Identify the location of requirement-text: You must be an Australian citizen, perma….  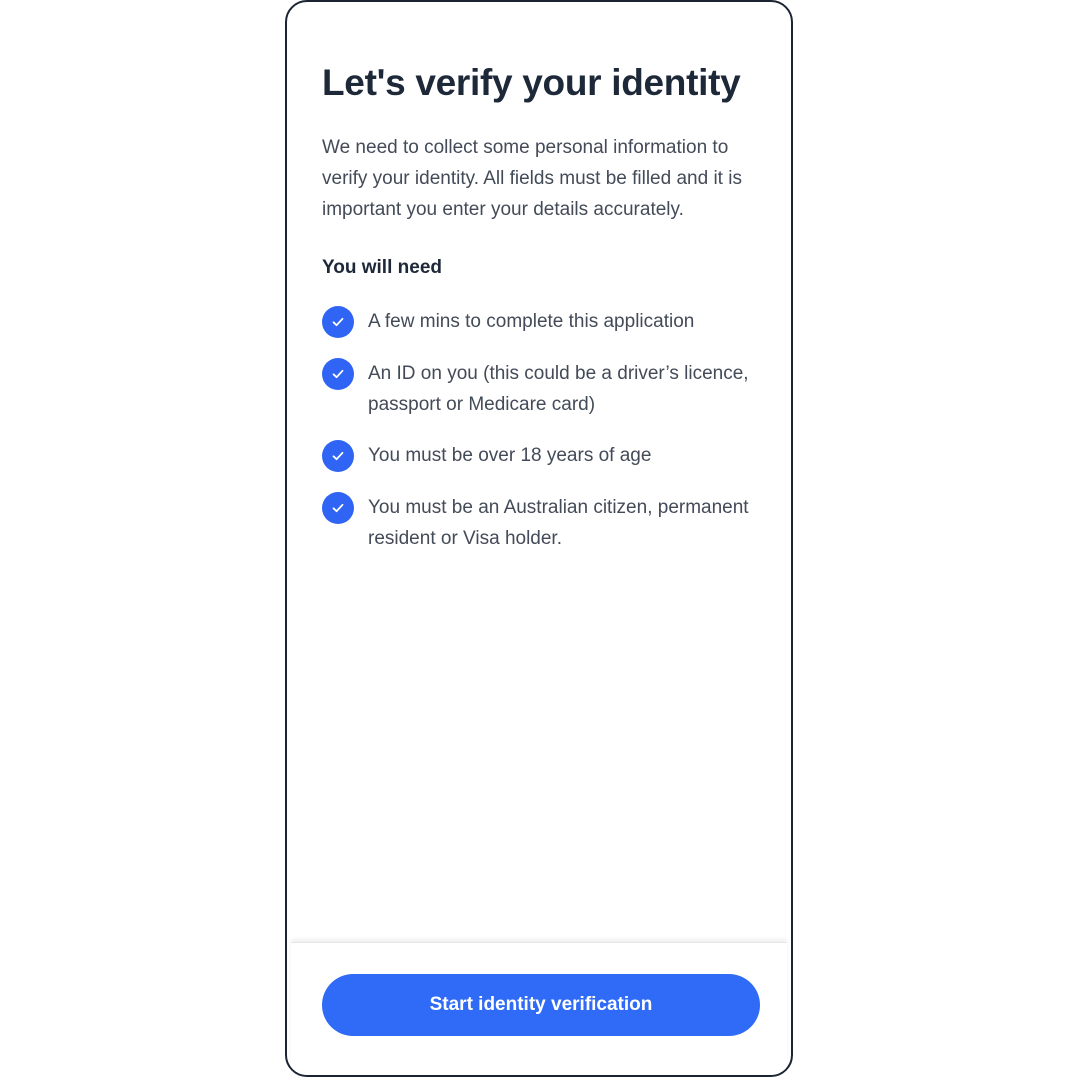
(558, 523).